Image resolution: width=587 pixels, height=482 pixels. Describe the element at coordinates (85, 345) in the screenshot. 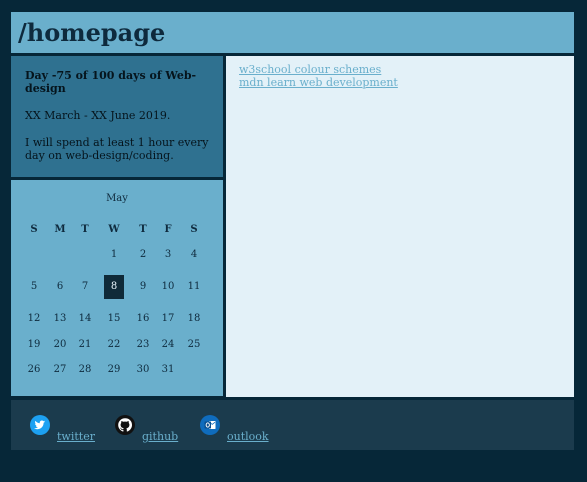

I see `calendar-day: 21` at that location.